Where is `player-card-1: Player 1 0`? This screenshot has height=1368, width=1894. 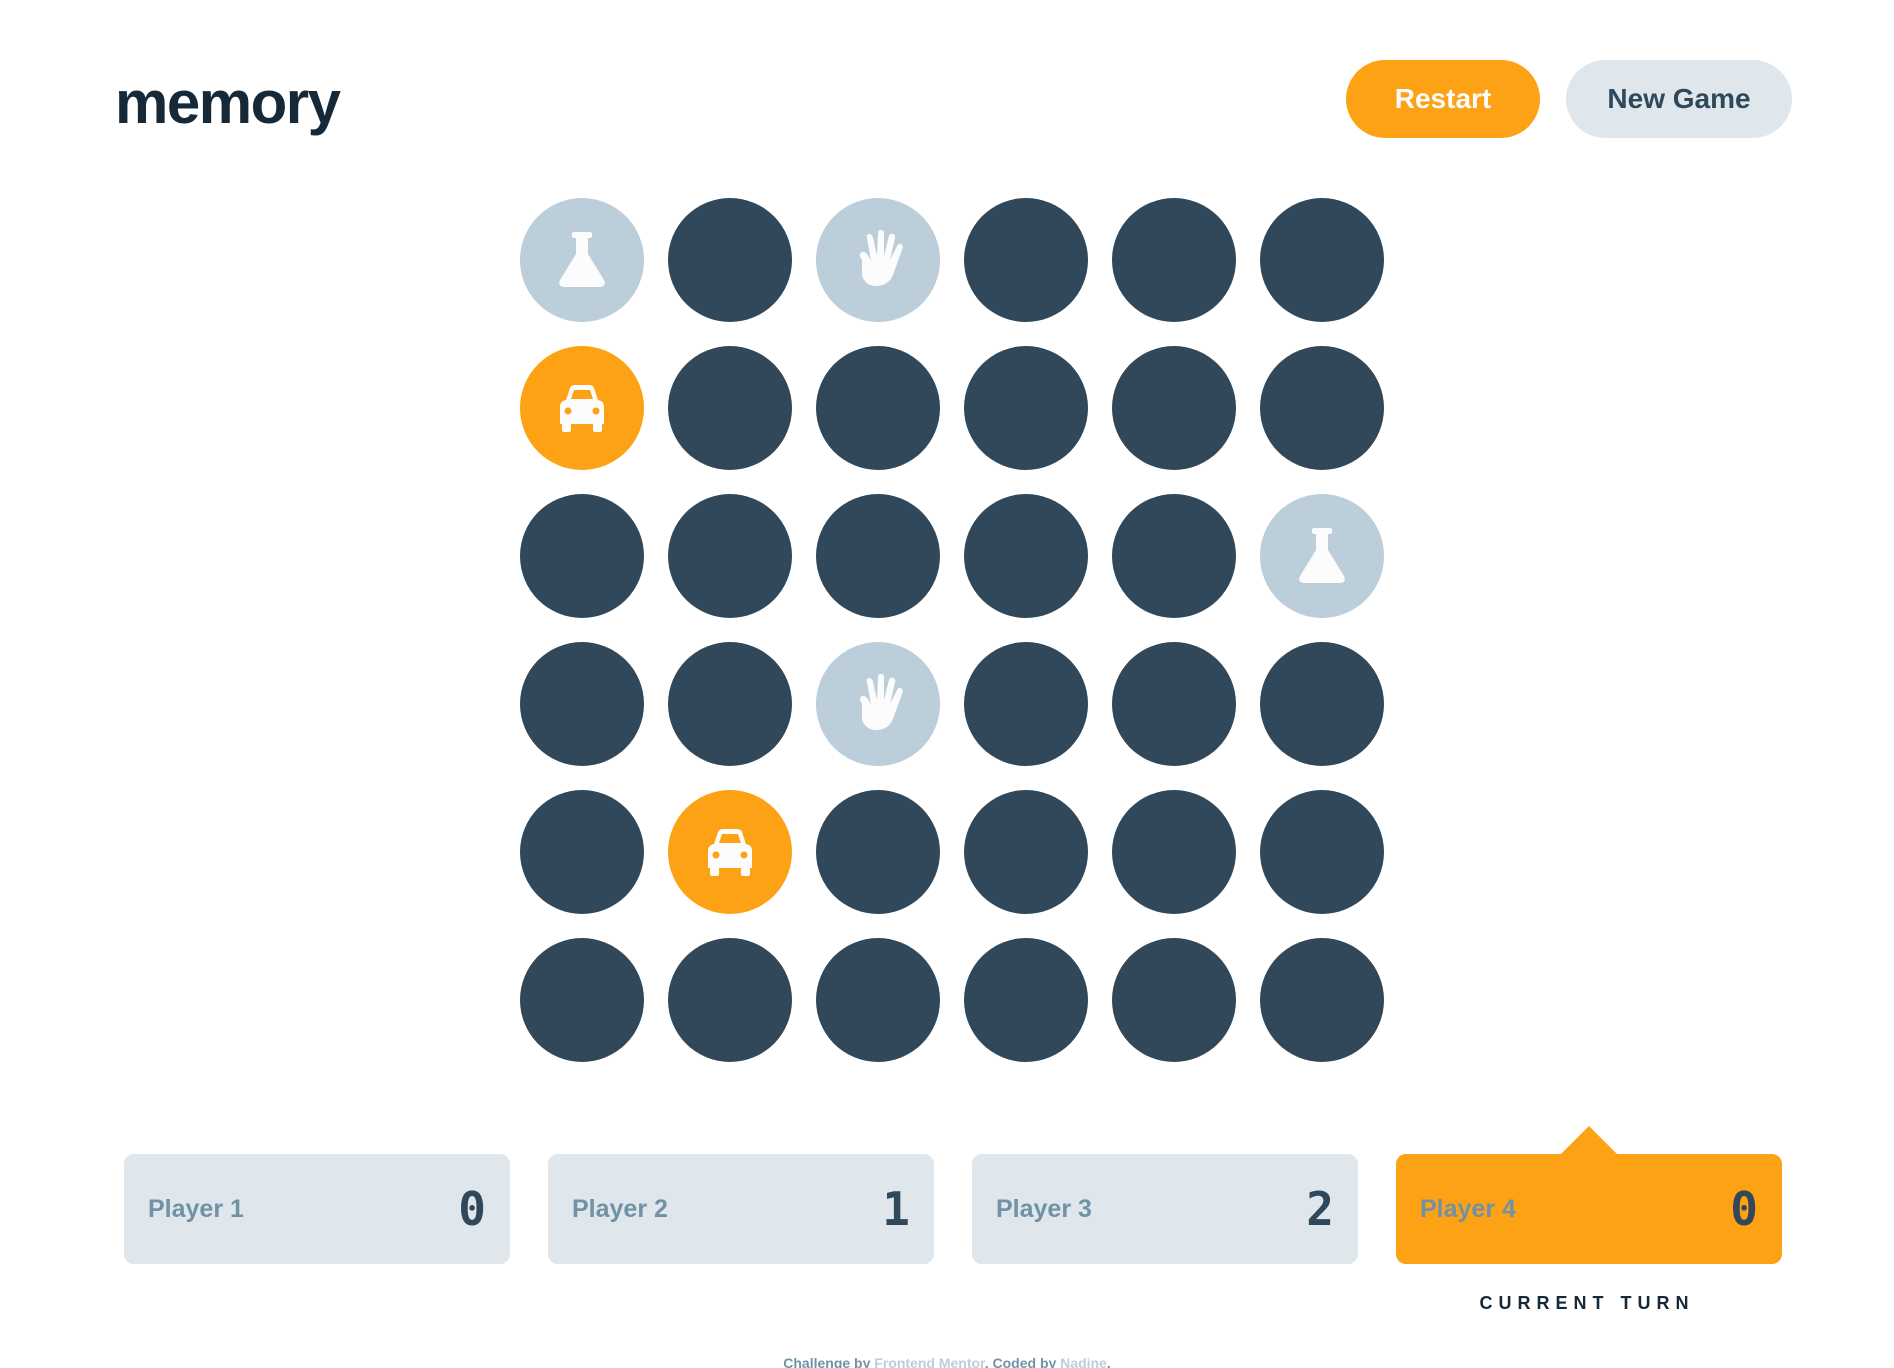 player-card-1: Player 1 0 is located at coordinates (317, 1209).